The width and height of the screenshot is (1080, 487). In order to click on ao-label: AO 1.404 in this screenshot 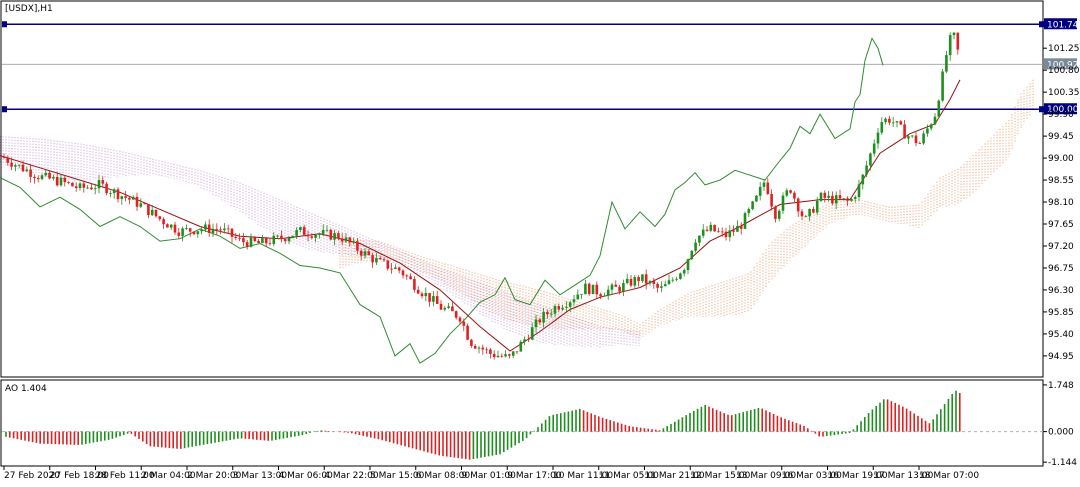, I will do `click(26, 389)`.